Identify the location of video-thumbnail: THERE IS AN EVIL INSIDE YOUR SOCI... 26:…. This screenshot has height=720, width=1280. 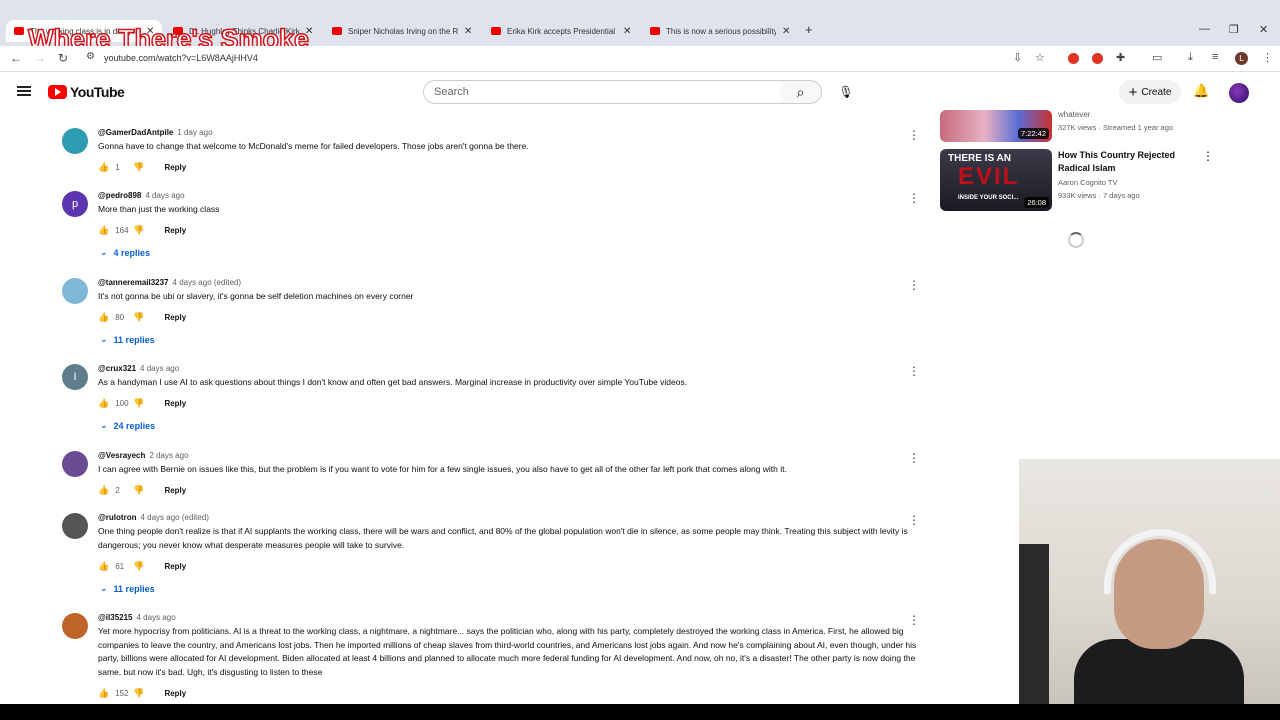
(996, 180).